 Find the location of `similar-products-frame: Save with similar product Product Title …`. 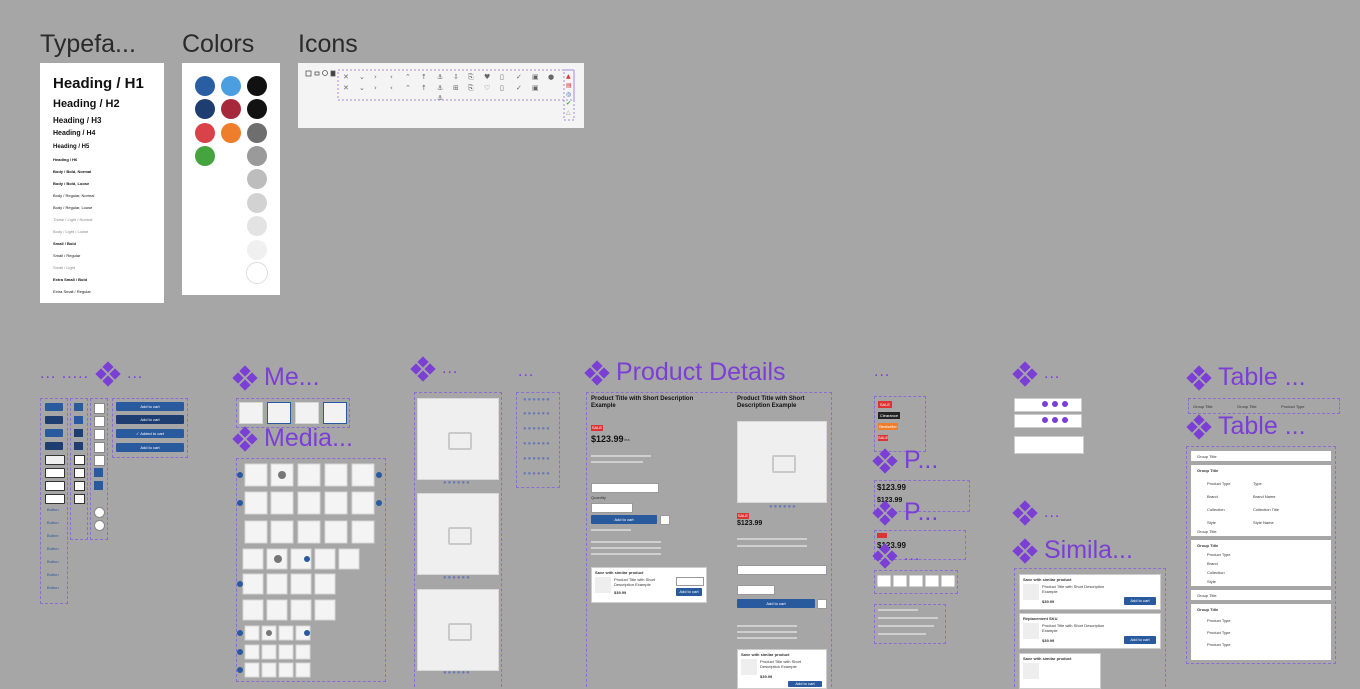

similar-products-frame: Save with similar product Product Title … is located at coordinates (1090, 628).